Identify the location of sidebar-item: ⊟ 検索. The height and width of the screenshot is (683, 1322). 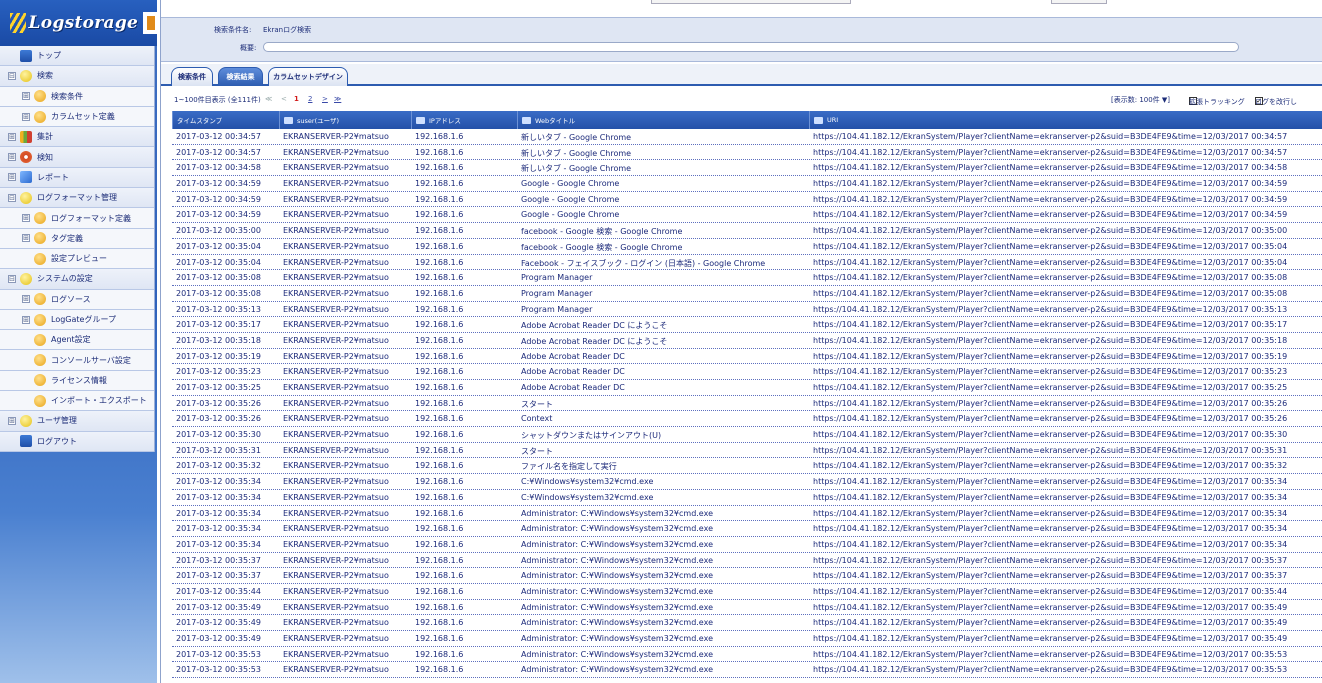
(77, 76).